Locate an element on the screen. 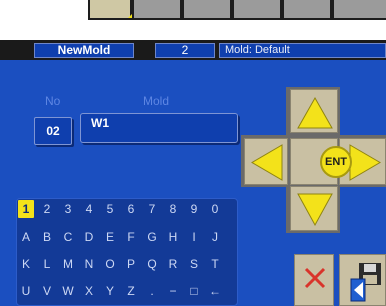  key-period: . is located at coordinates (152, 291).